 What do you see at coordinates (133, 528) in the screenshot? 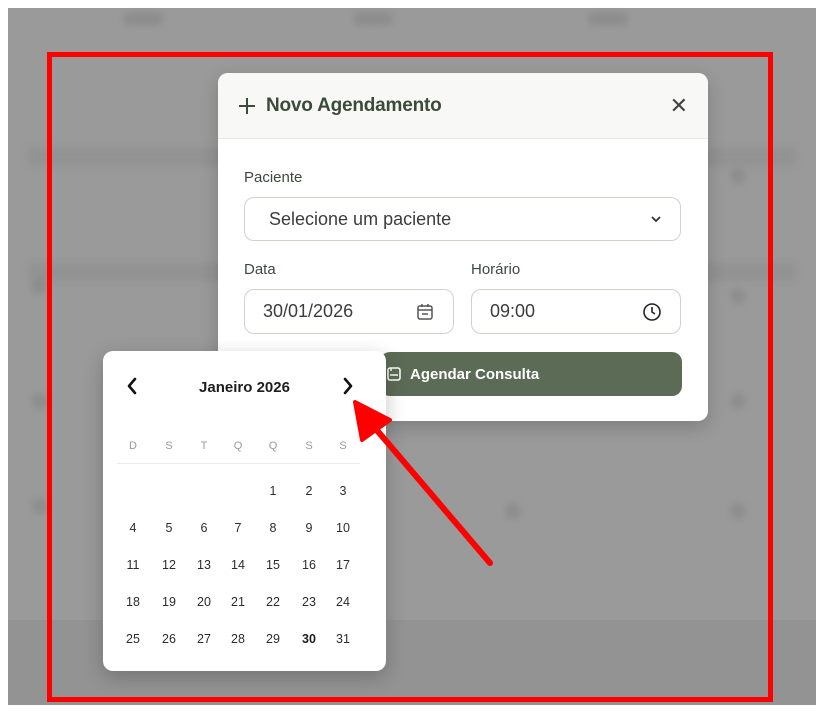
I see `calendar-day: 4` at bounding box center [133, 528].